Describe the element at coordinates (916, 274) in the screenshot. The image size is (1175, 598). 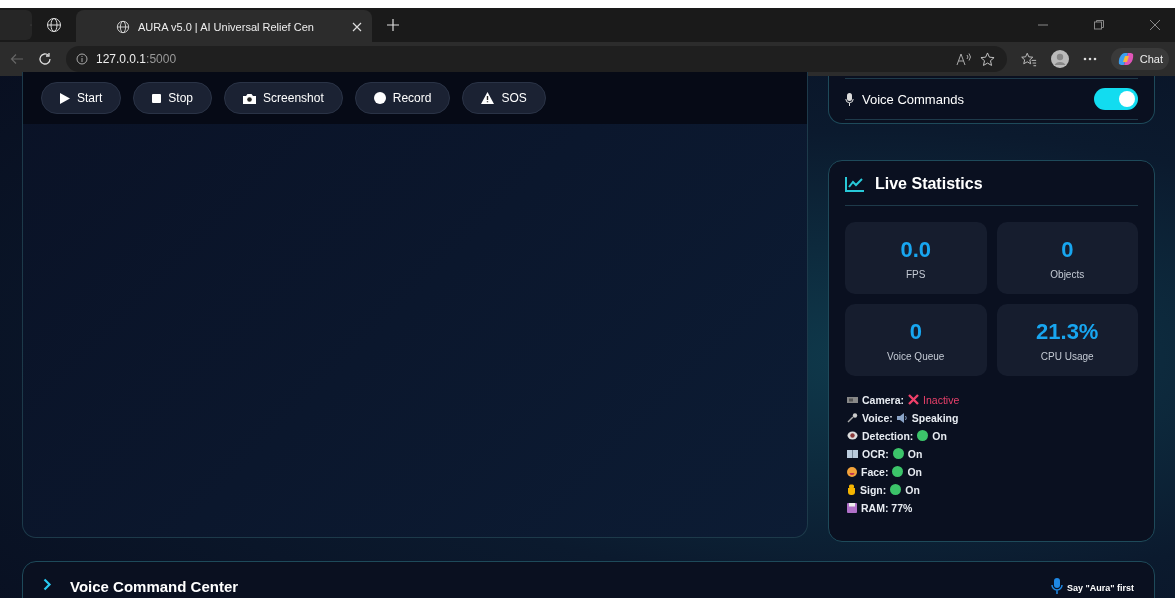
I see `stat-label: FPS` at that location.